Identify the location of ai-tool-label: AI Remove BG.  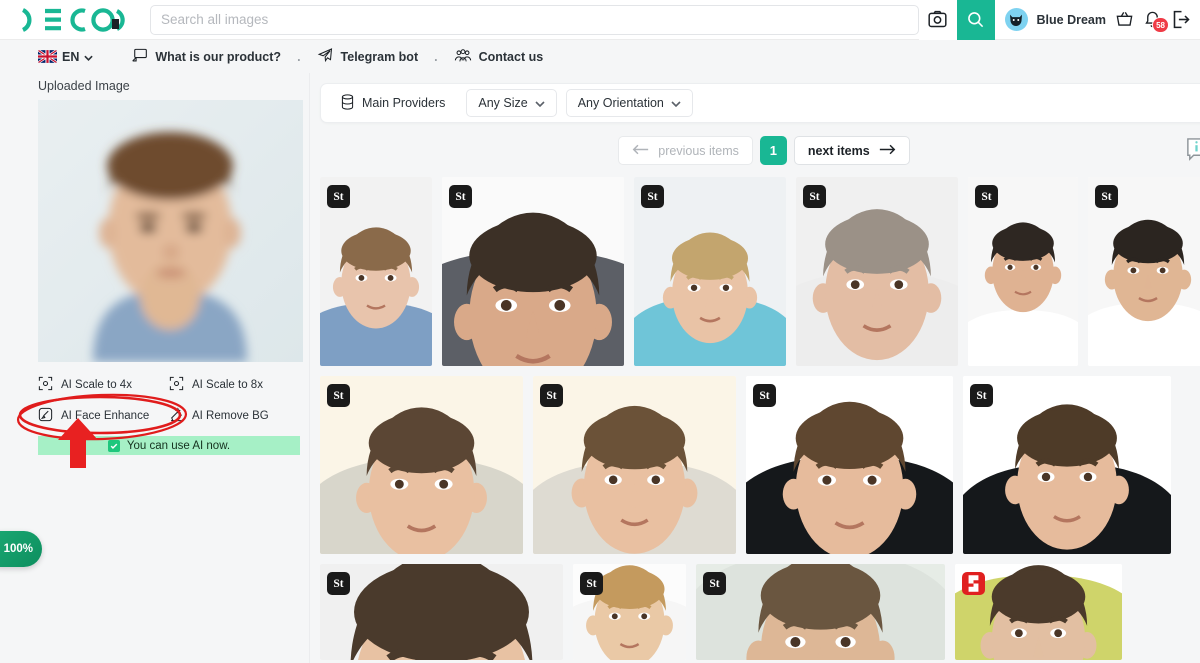
(230, 416).